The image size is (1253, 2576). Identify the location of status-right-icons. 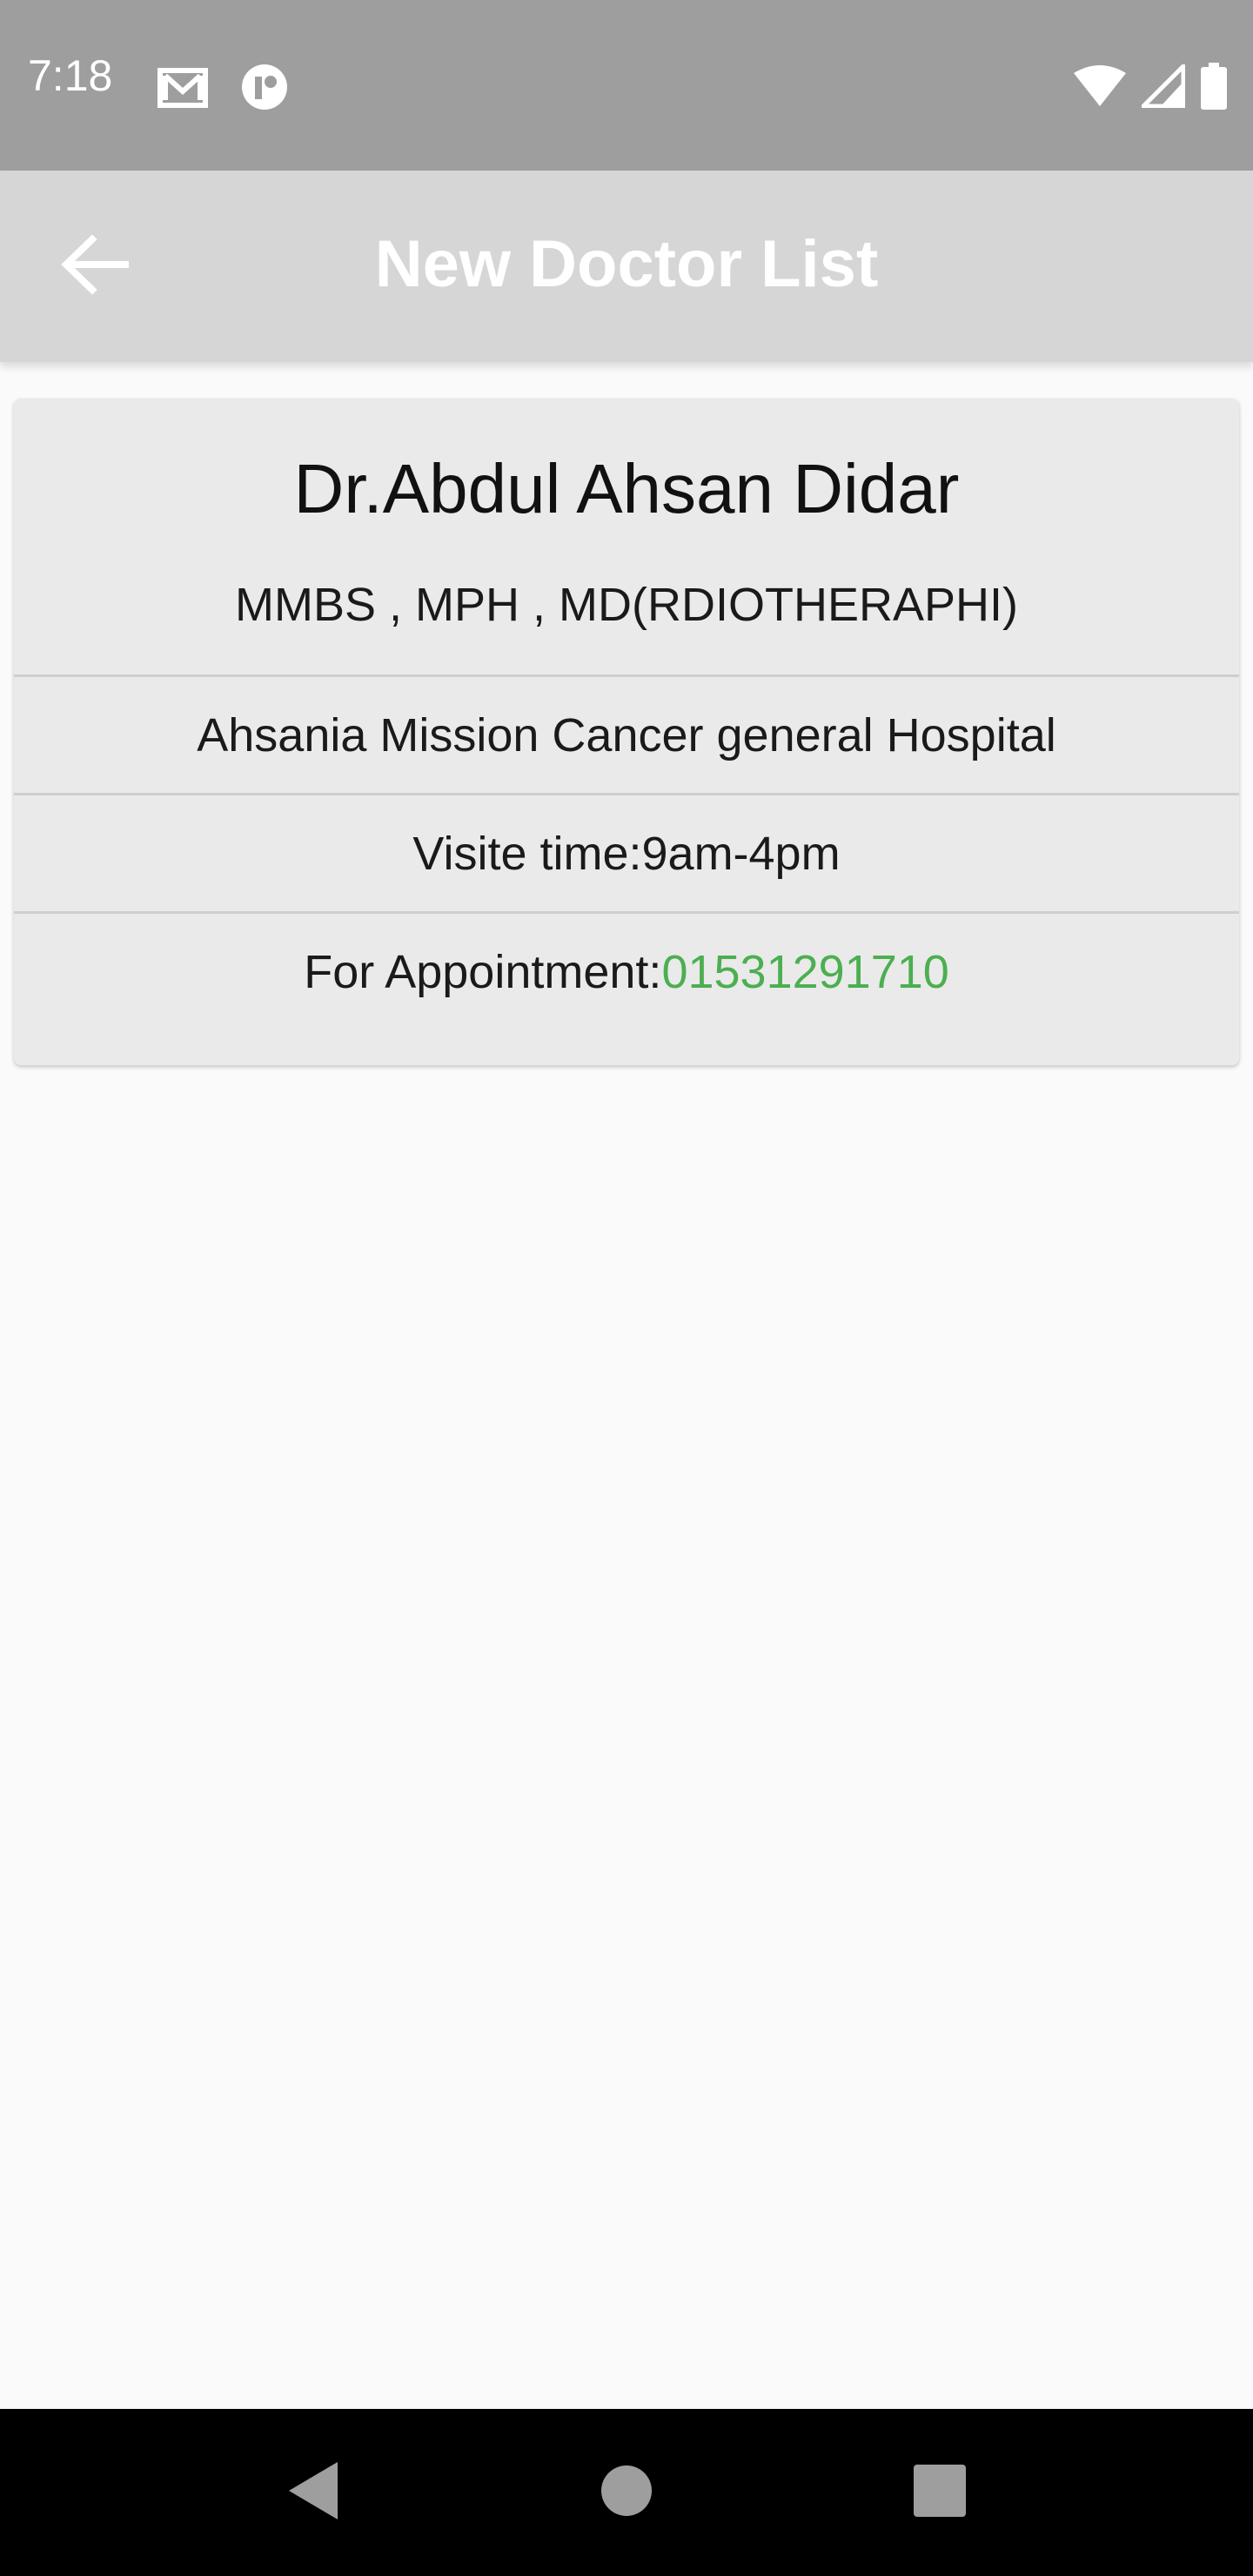
(1150, 87).